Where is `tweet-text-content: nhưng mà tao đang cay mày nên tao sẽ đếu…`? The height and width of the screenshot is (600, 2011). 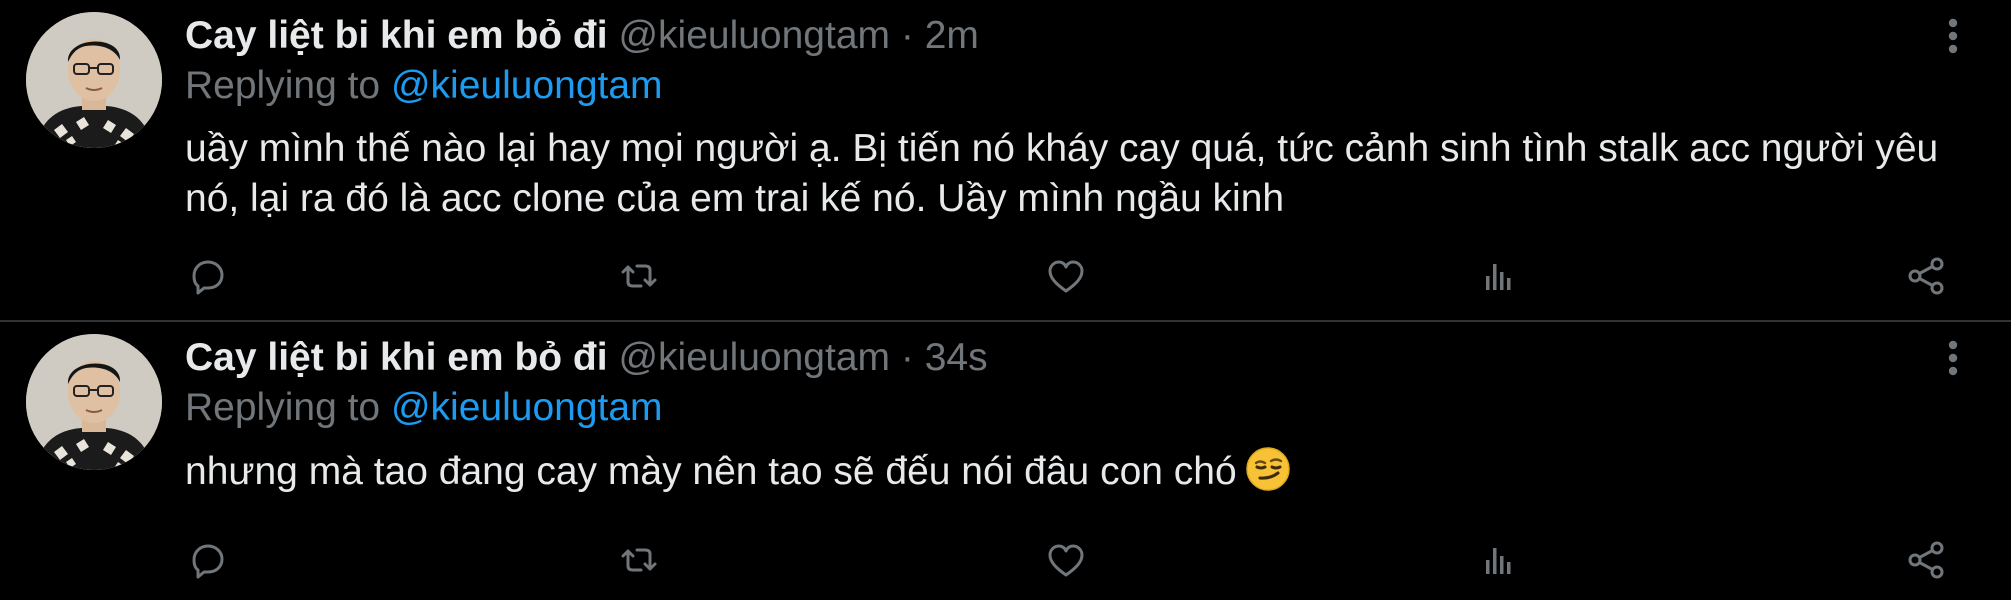
tweet-text-content: nhưng mà tao đang cay mày nên tao sẽ đếu… is located at coordinates (711, 471).